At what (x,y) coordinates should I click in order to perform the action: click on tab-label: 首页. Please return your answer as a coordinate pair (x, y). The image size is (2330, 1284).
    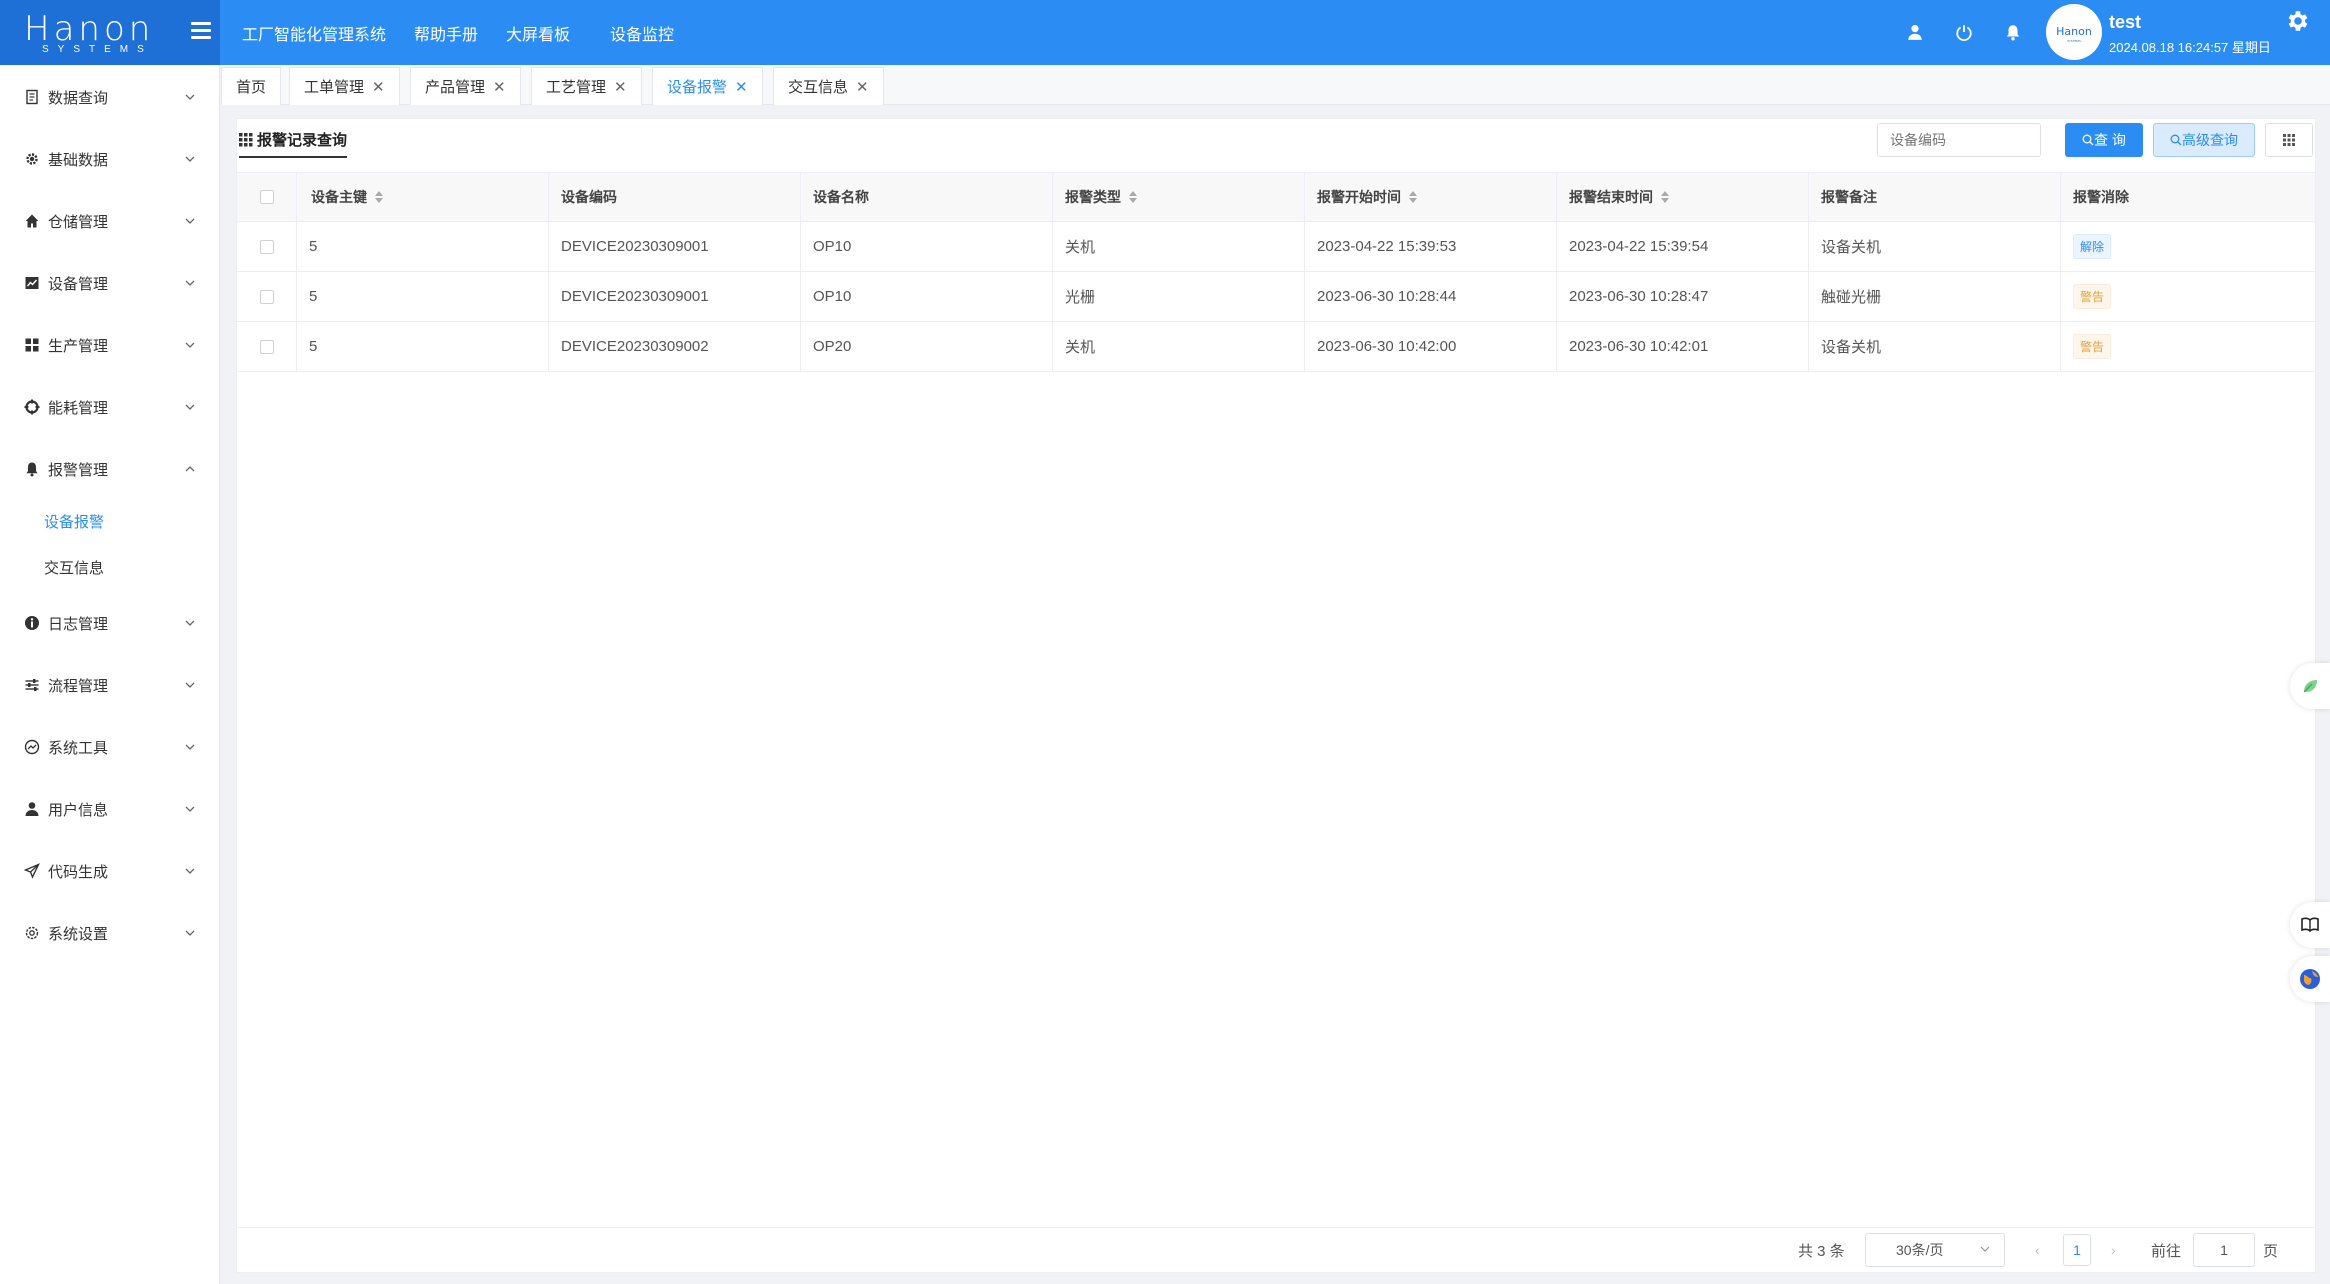
    Looking at the image, I should click on (251, 87).